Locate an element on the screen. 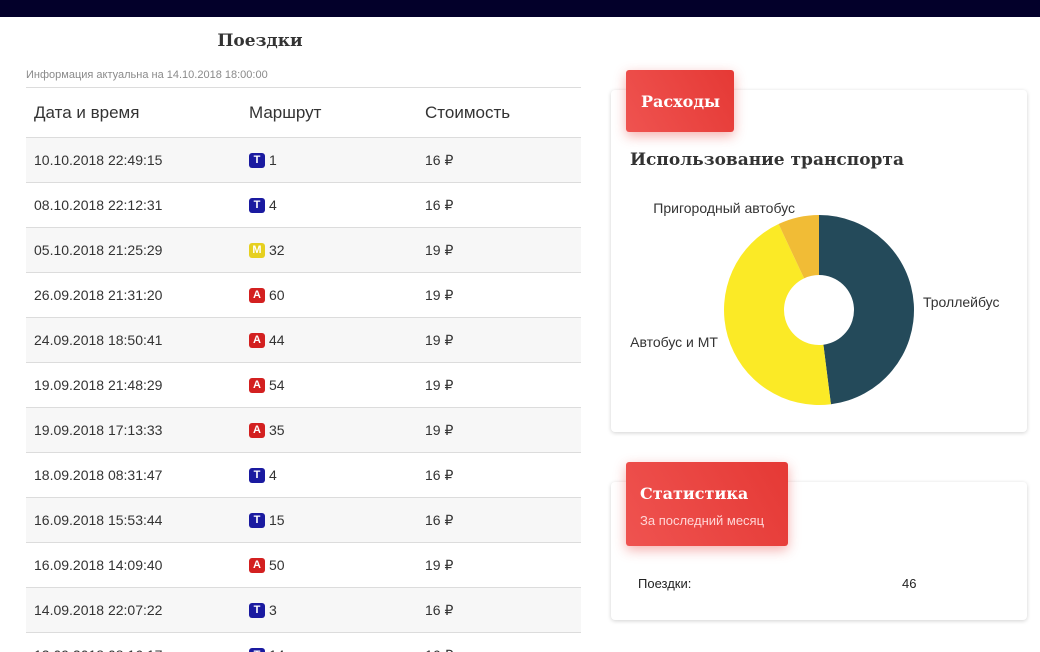  table-row: 26.09.2018 21:31:20 А 60 19 ₽ is located at coordinates (303, 295).